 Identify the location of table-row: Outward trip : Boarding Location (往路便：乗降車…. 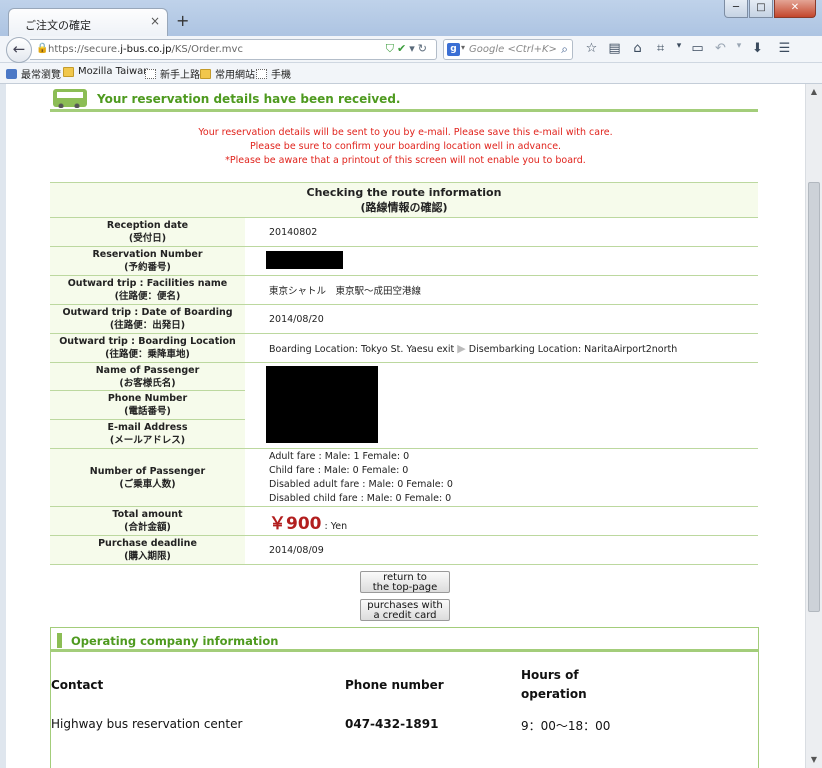
(404, 348).